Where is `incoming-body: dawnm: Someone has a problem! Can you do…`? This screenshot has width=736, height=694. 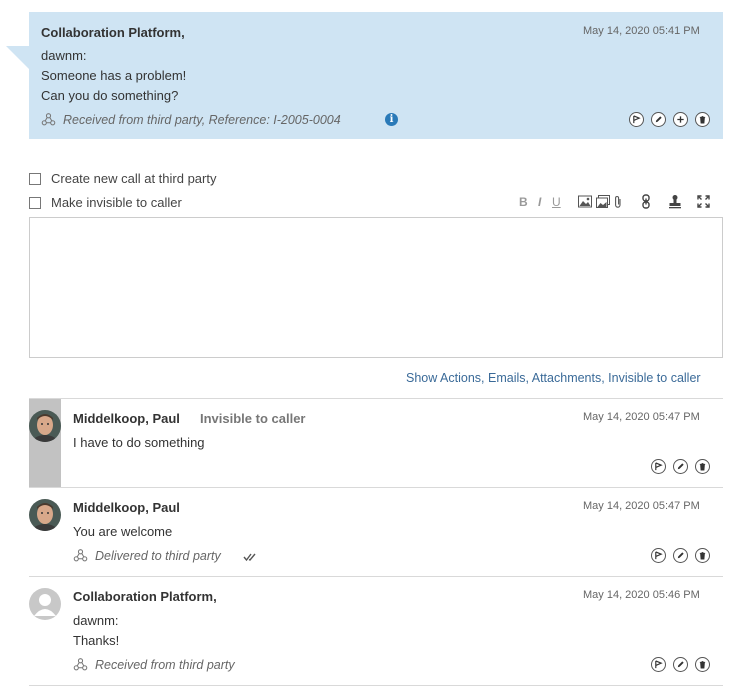 incoming-body: dawnm: Someone has a problem! Can you do… is located at coordinates (114, 75).